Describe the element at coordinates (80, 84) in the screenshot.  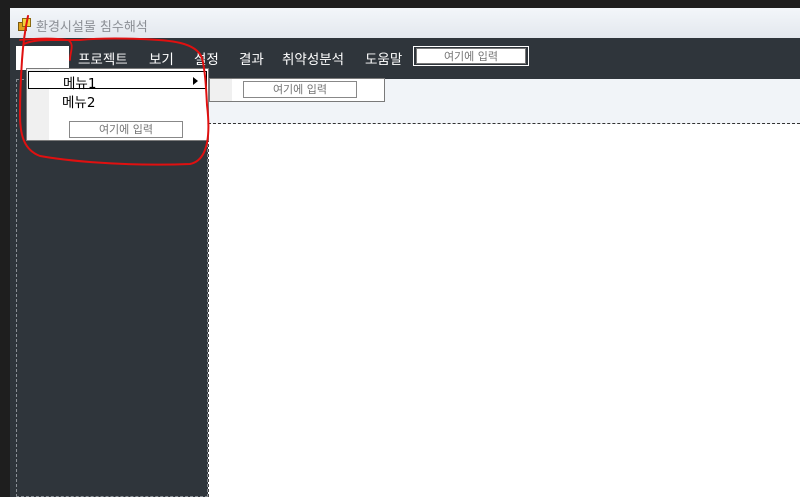
I see `dropdown-item-label: 메뉴1` at that location.